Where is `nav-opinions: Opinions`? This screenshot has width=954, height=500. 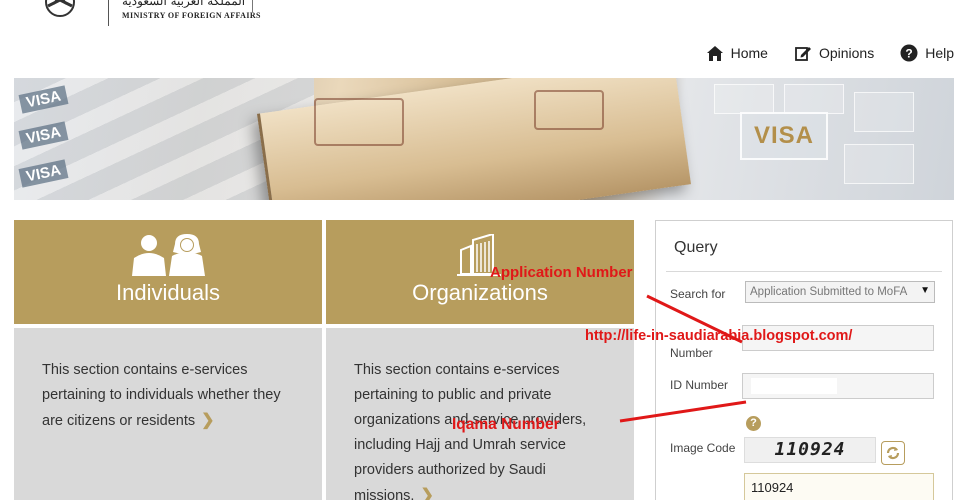 nav-opinions: Opinions is located at coordinates (834, 53).